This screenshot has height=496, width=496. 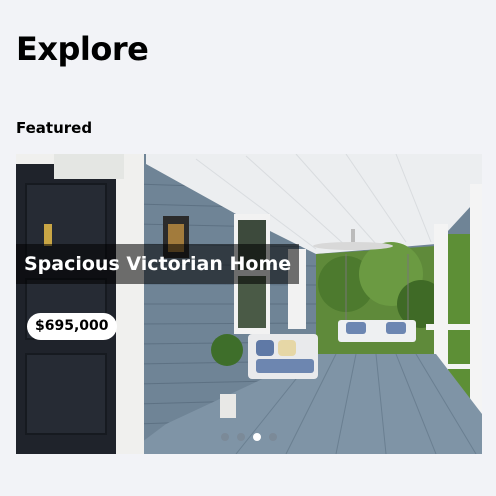 What do you see at coordinates (54, 128) in the screenshot?
I see `featured-section-title: Featured` at bounding box center [54, 128].